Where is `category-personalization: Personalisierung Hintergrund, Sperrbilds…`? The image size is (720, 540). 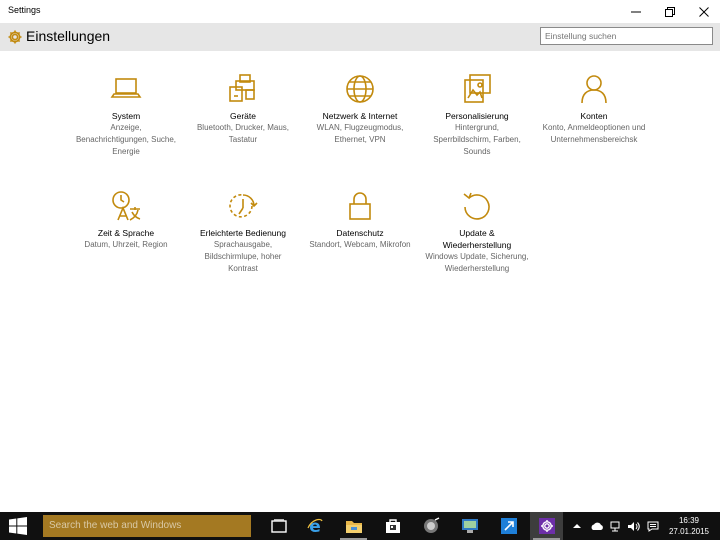 category-personalization: Personalisierung Hintergrund, Sperrbilds… is located at coordinates (477, 115).